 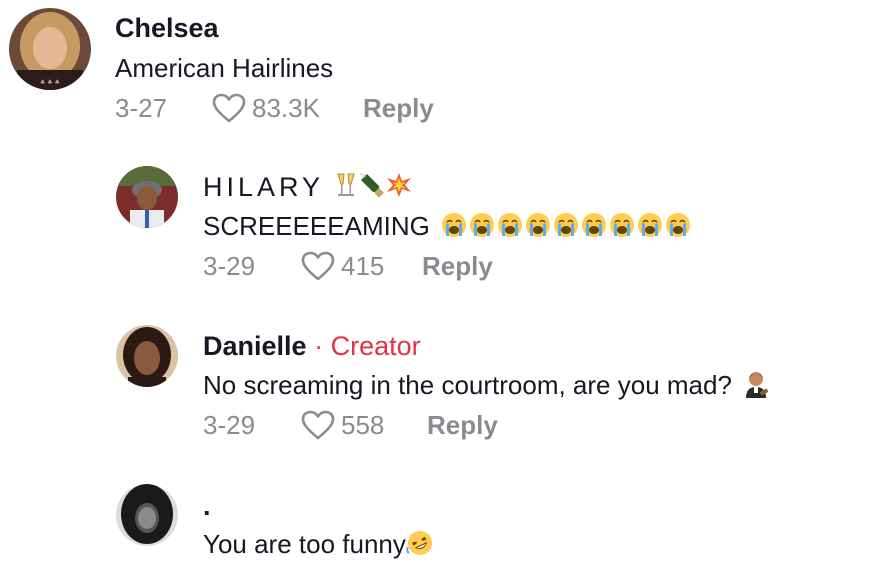 What do you see at coordinates (147, 515) in the screenshot?
I see `avatar` at bounding box center [147, 515].